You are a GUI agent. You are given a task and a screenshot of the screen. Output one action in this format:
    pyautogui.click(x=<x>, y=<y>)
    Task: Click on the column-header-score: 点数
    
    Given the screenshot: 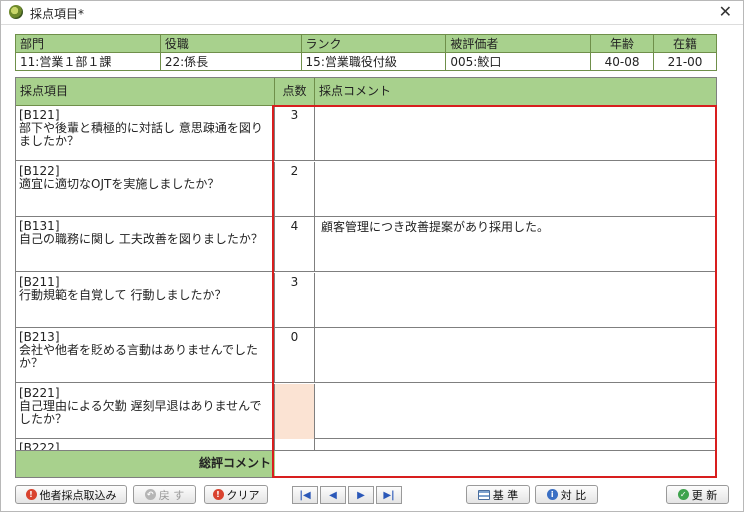 What is the action you would take?
    pyautogui.click(x=295, y=92)
    